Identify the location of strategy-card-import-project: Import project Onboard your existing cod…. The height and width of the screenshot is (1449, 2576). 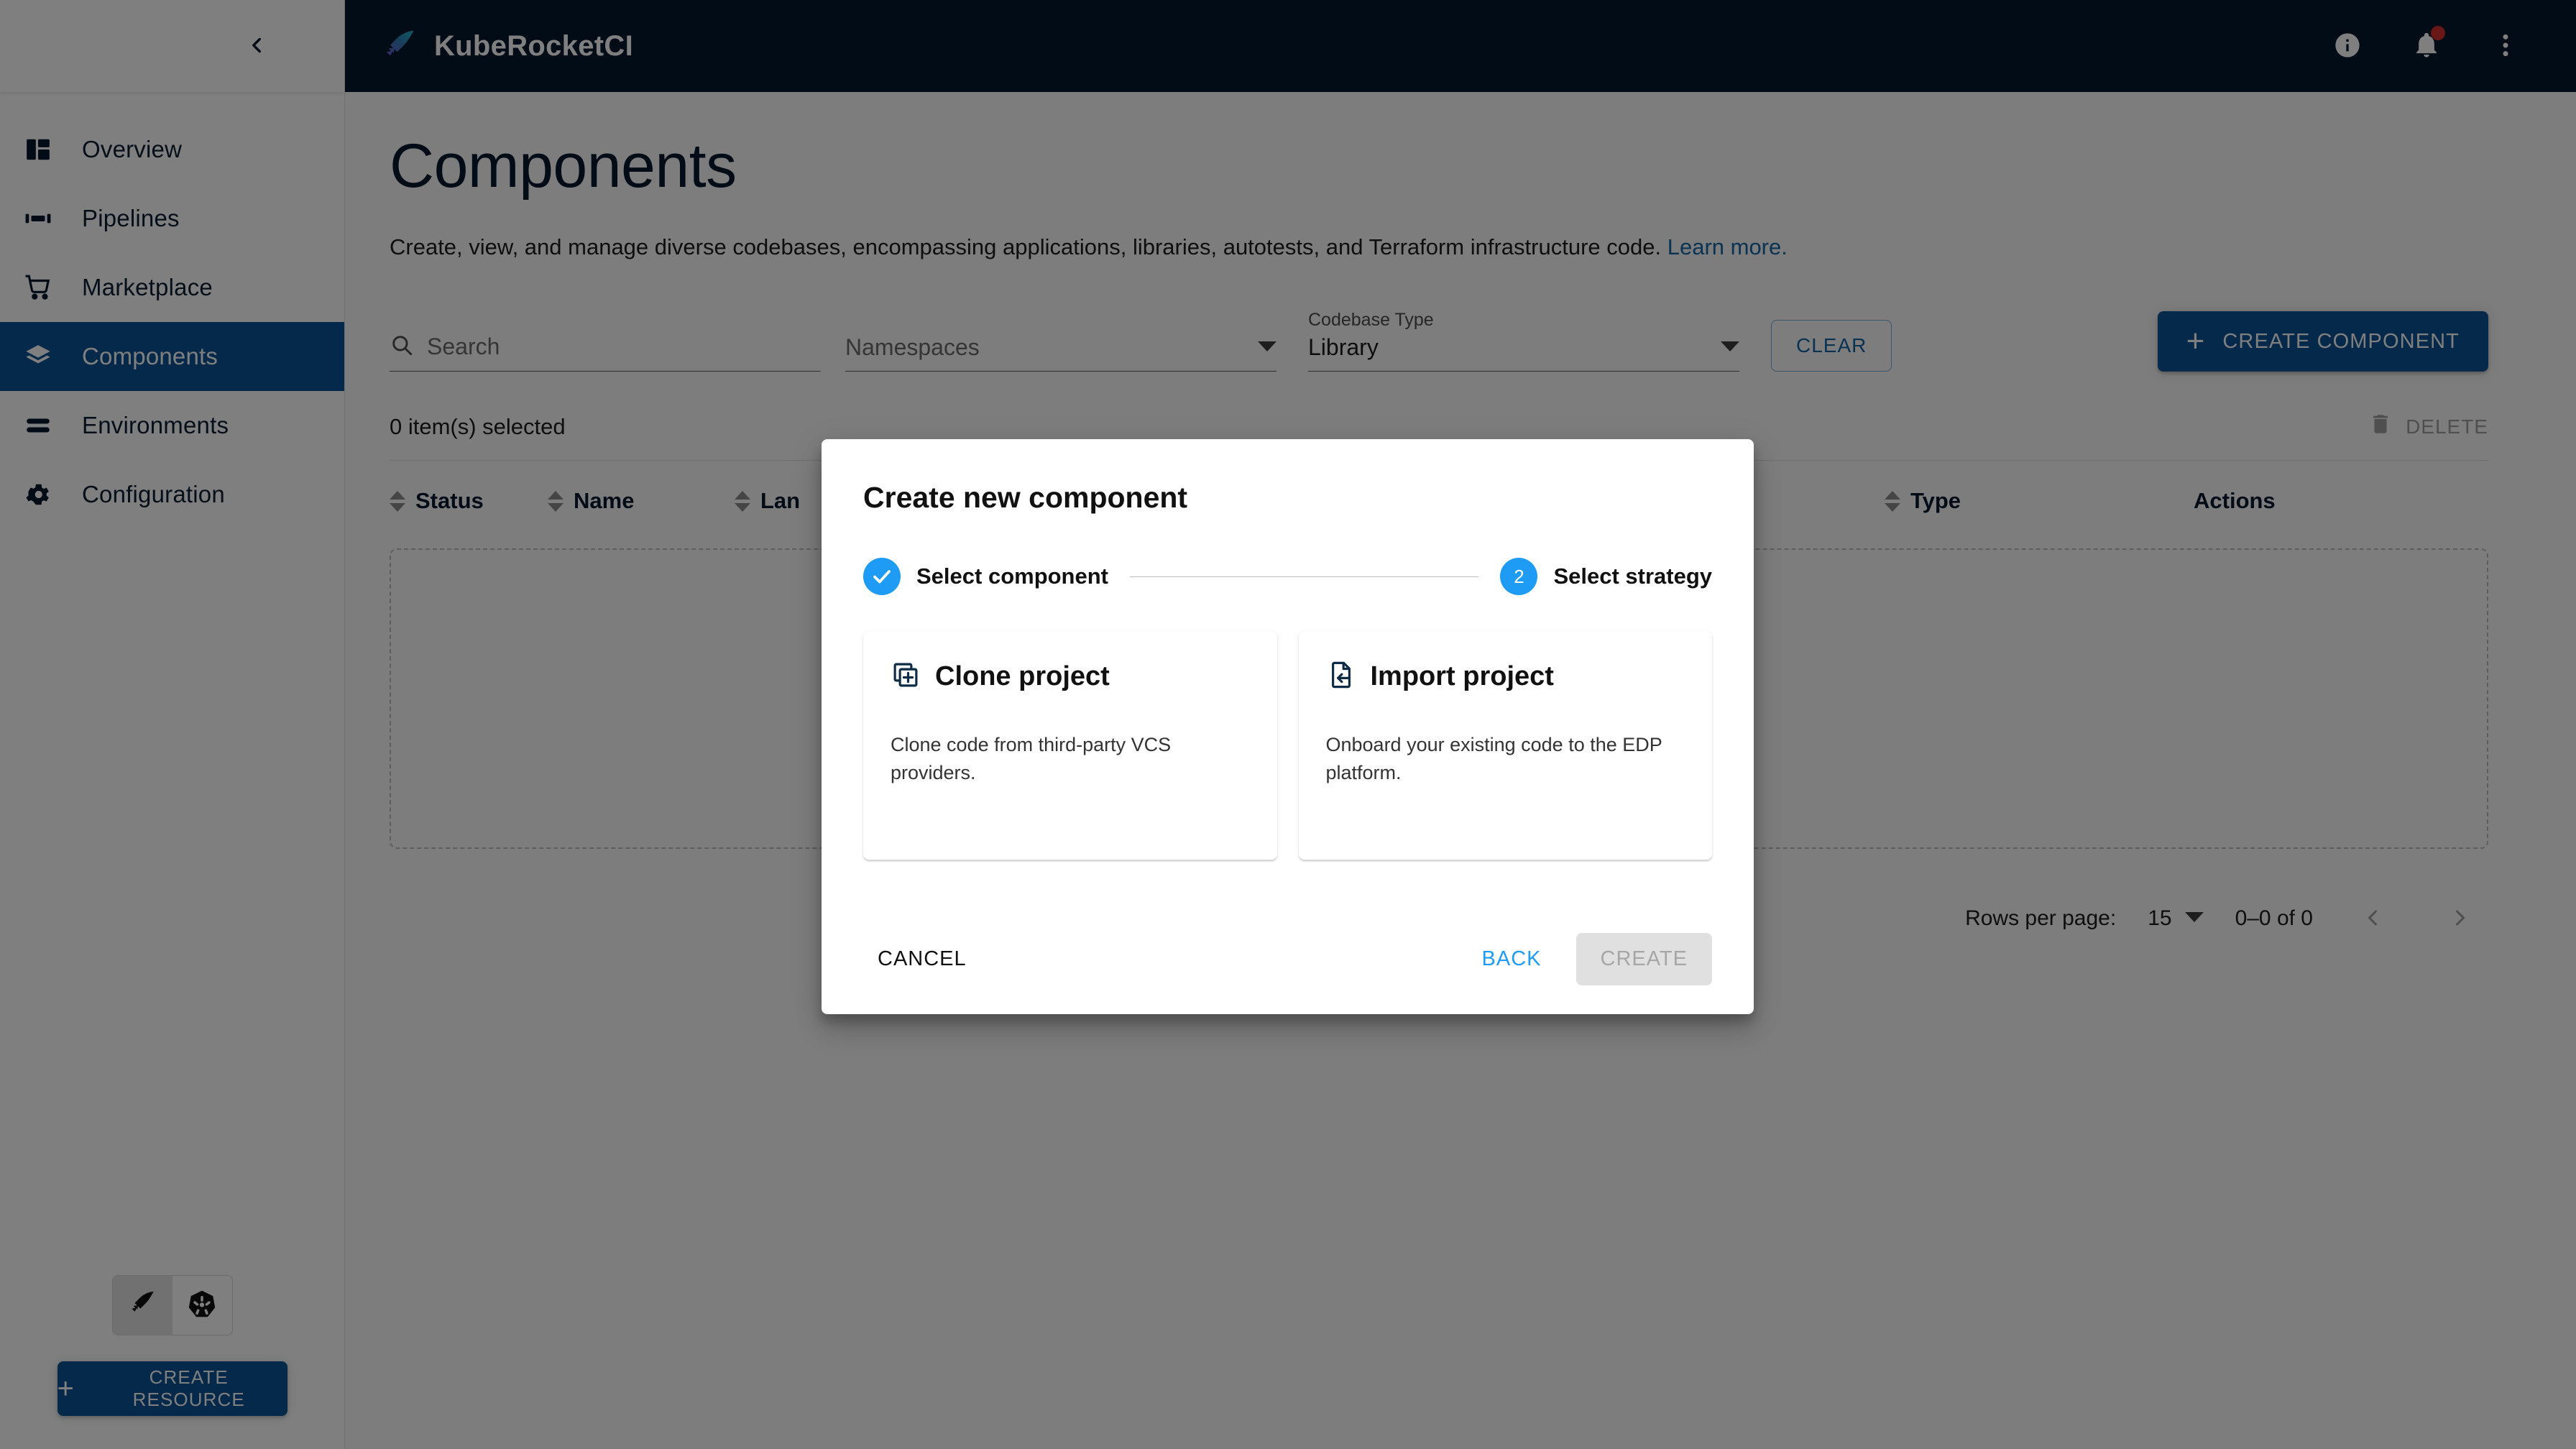
(1505, 745).